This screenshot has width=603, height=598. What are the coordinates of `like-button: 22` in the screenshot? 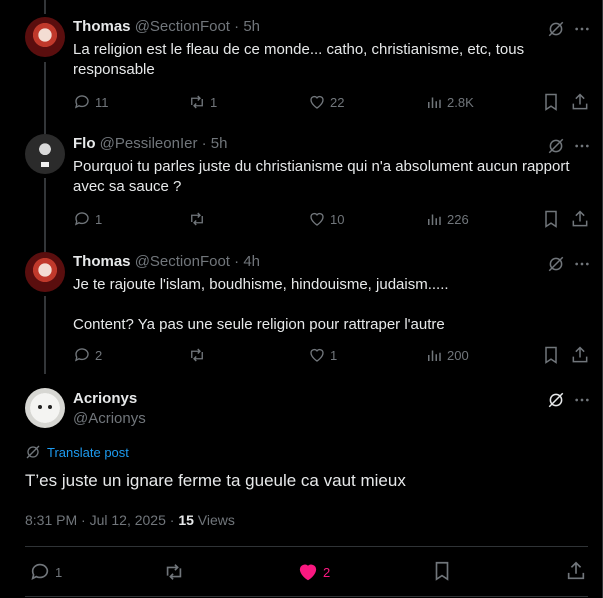 It's located at (326, 102).